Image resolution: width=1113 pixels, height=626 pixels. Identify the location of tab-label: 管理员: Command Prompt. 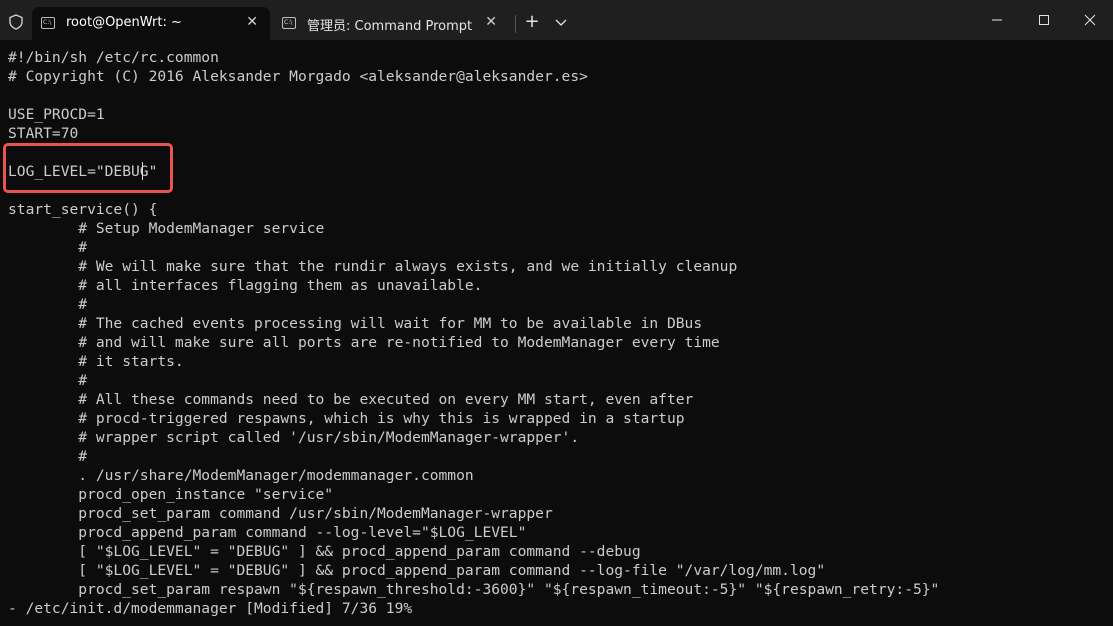
(390, 26).